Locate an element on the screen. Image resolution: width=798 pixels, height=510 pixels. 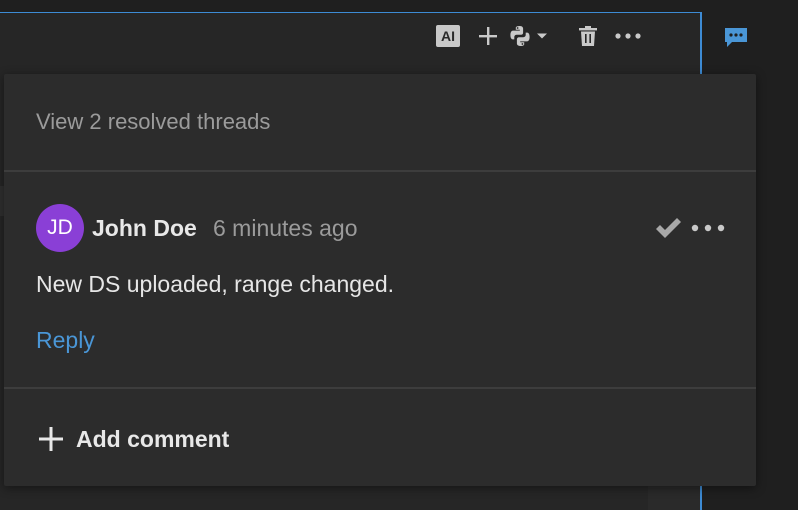
python-language-button is located at coordinates (538, 36).